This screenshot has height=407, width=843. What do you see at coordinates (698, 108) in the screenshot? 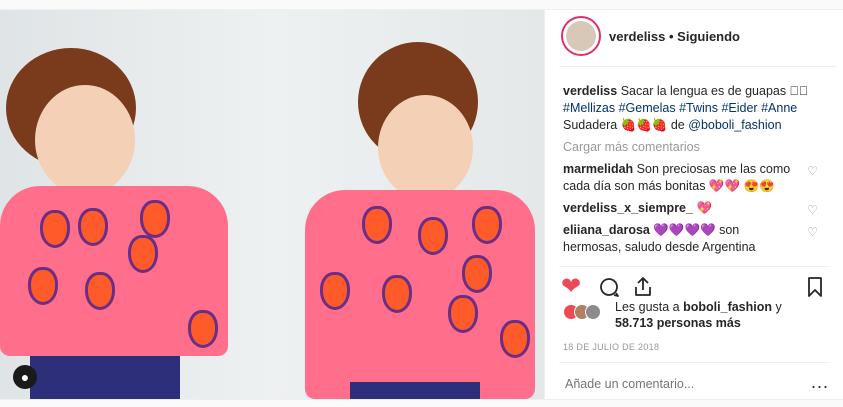
I see `hashtag: #Twins` at bounding box center [698, 108].